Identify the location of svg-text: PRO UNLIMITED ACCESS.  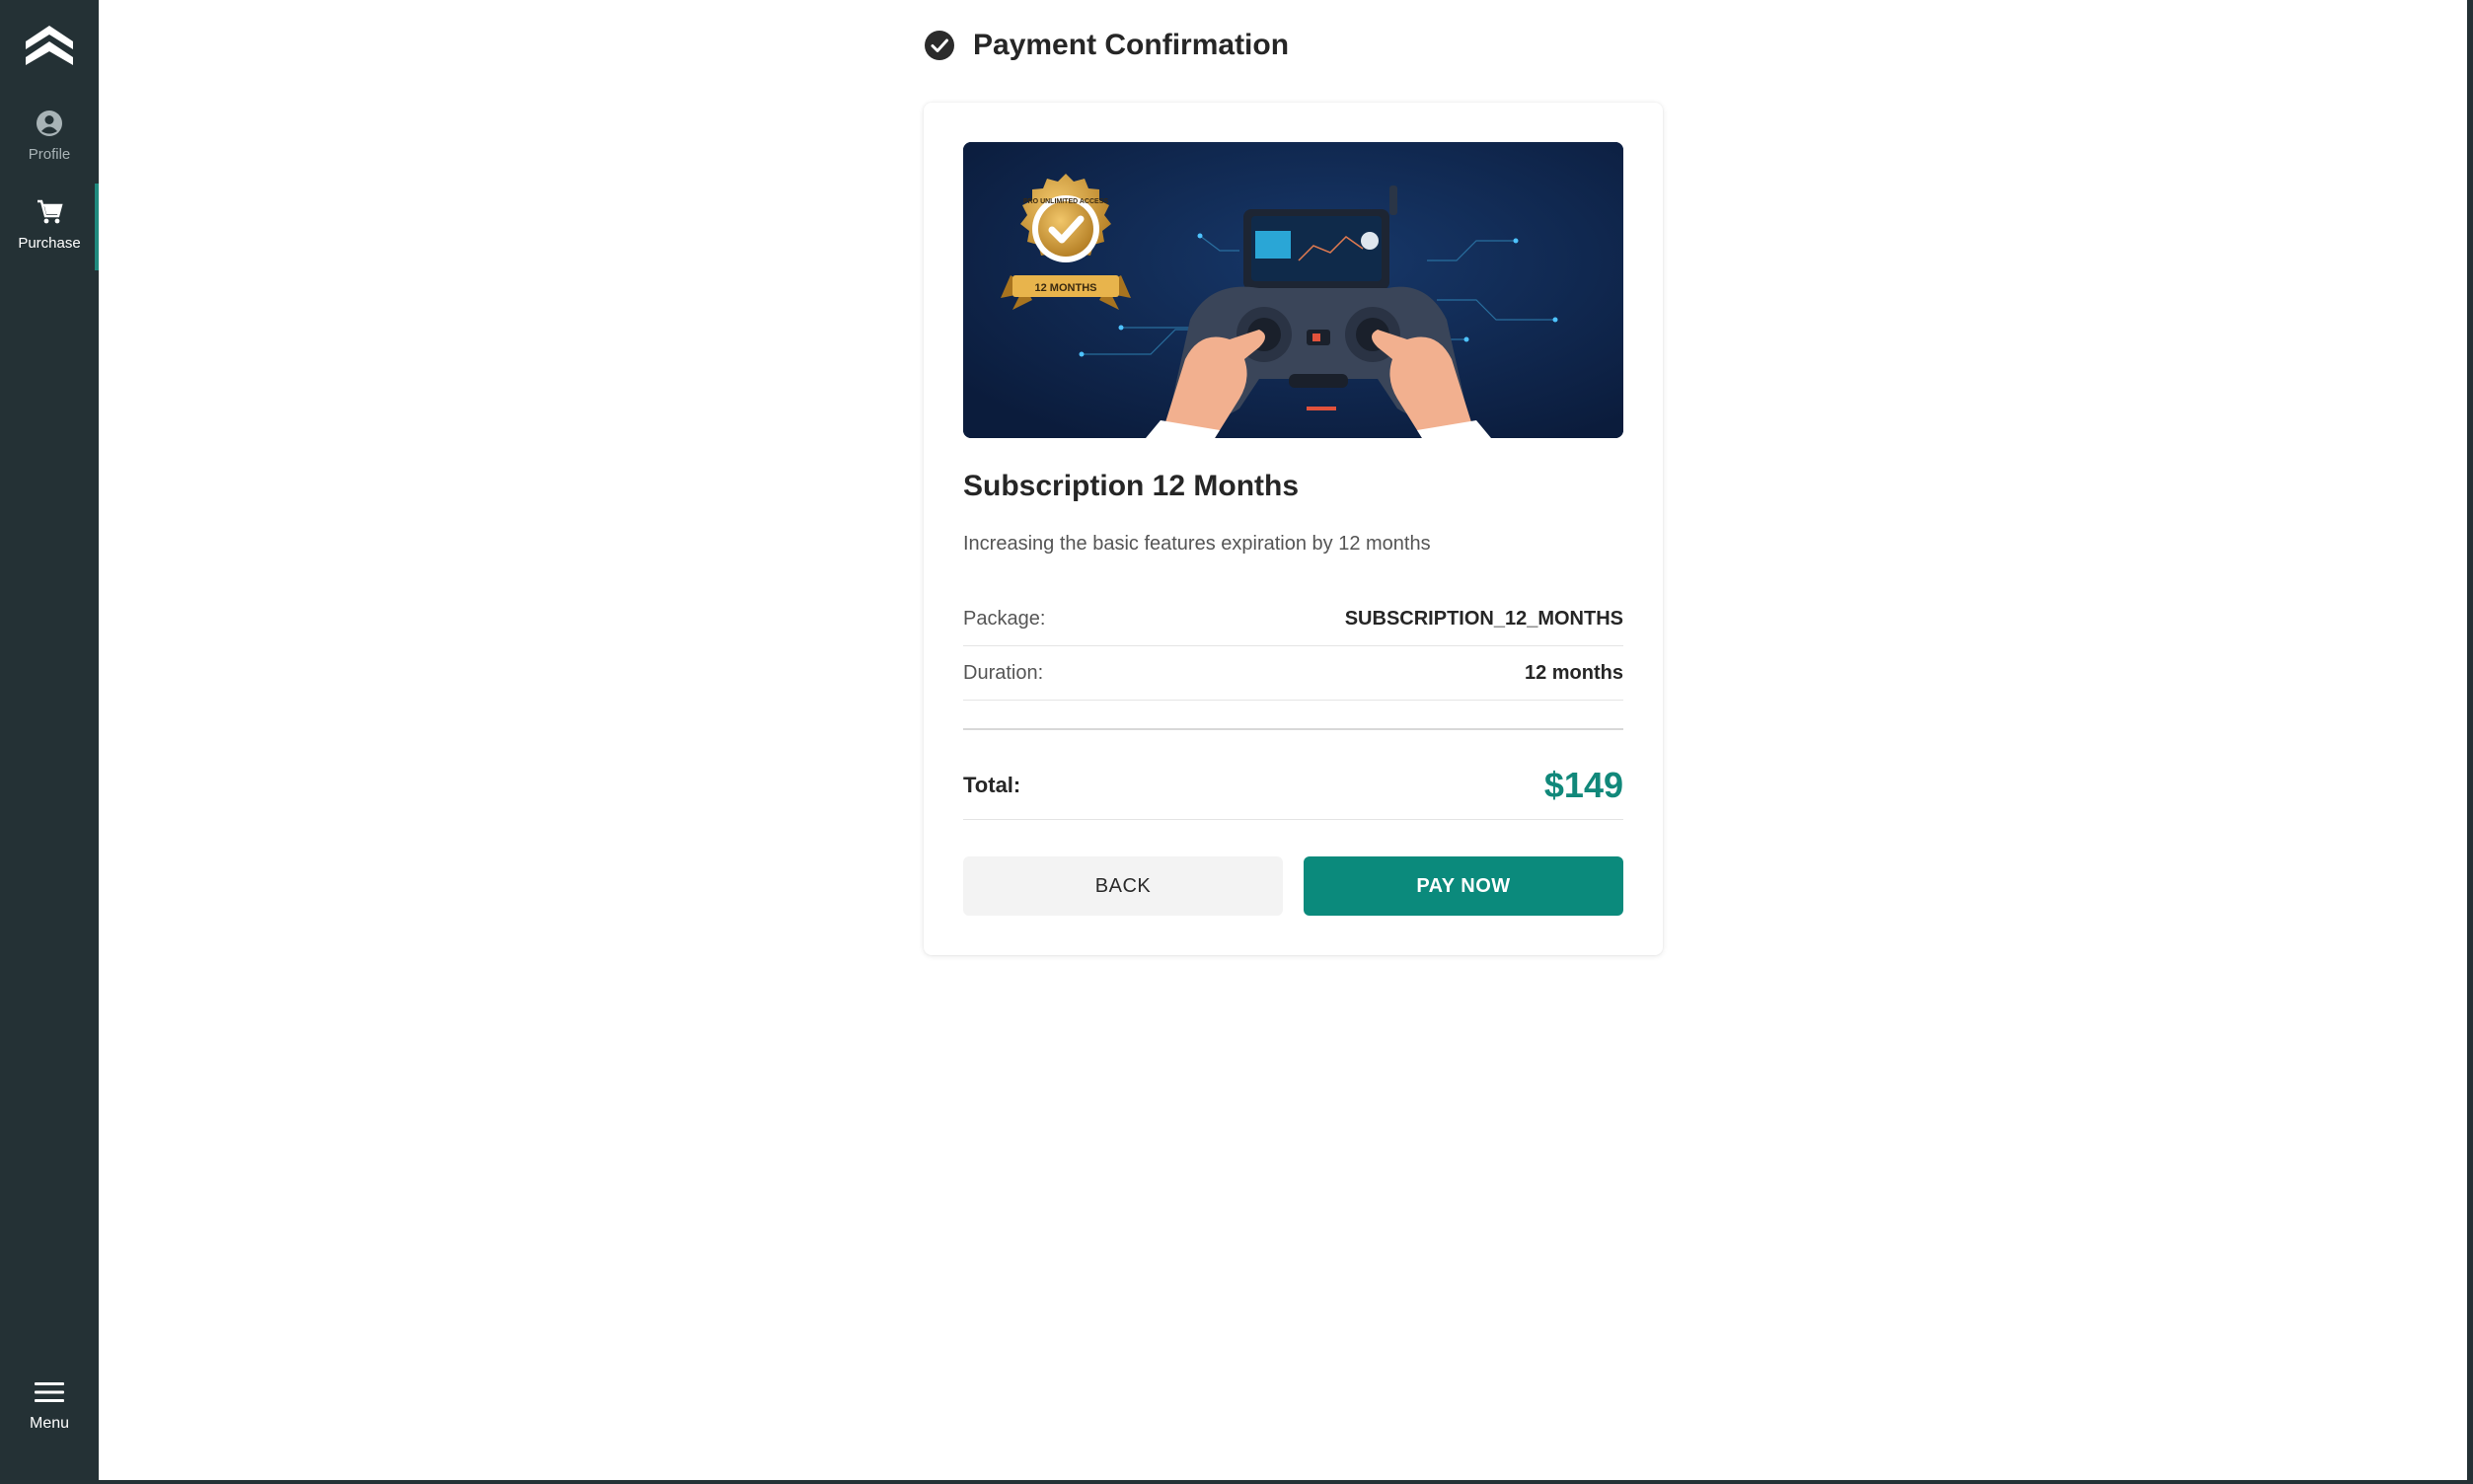
(1065, 201).